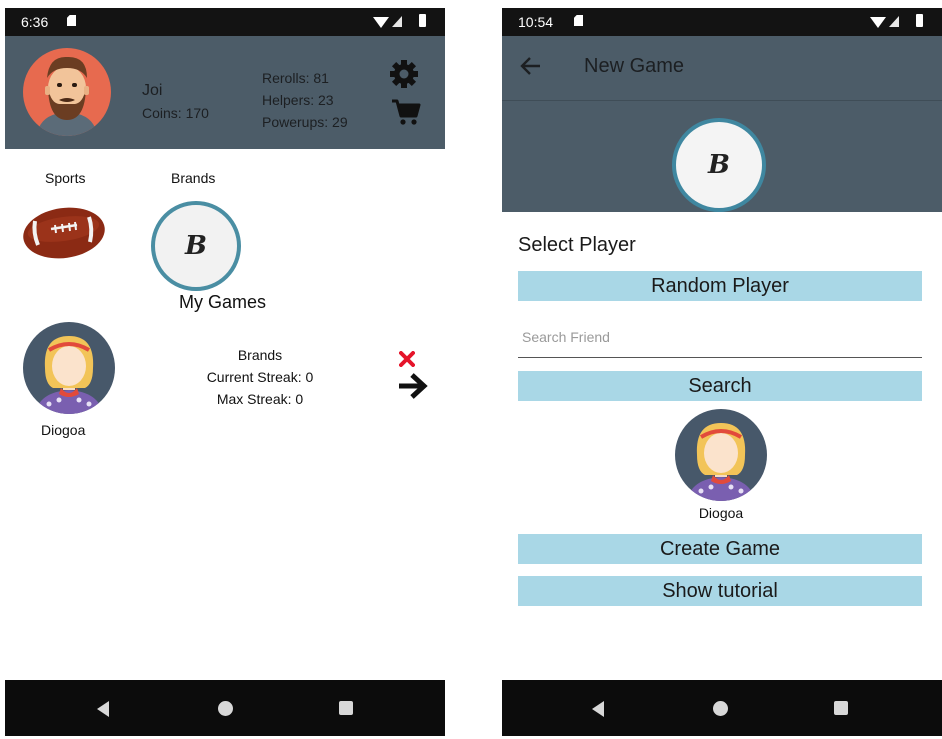  I want to click on status-time: 10:54, so click(536, 22).